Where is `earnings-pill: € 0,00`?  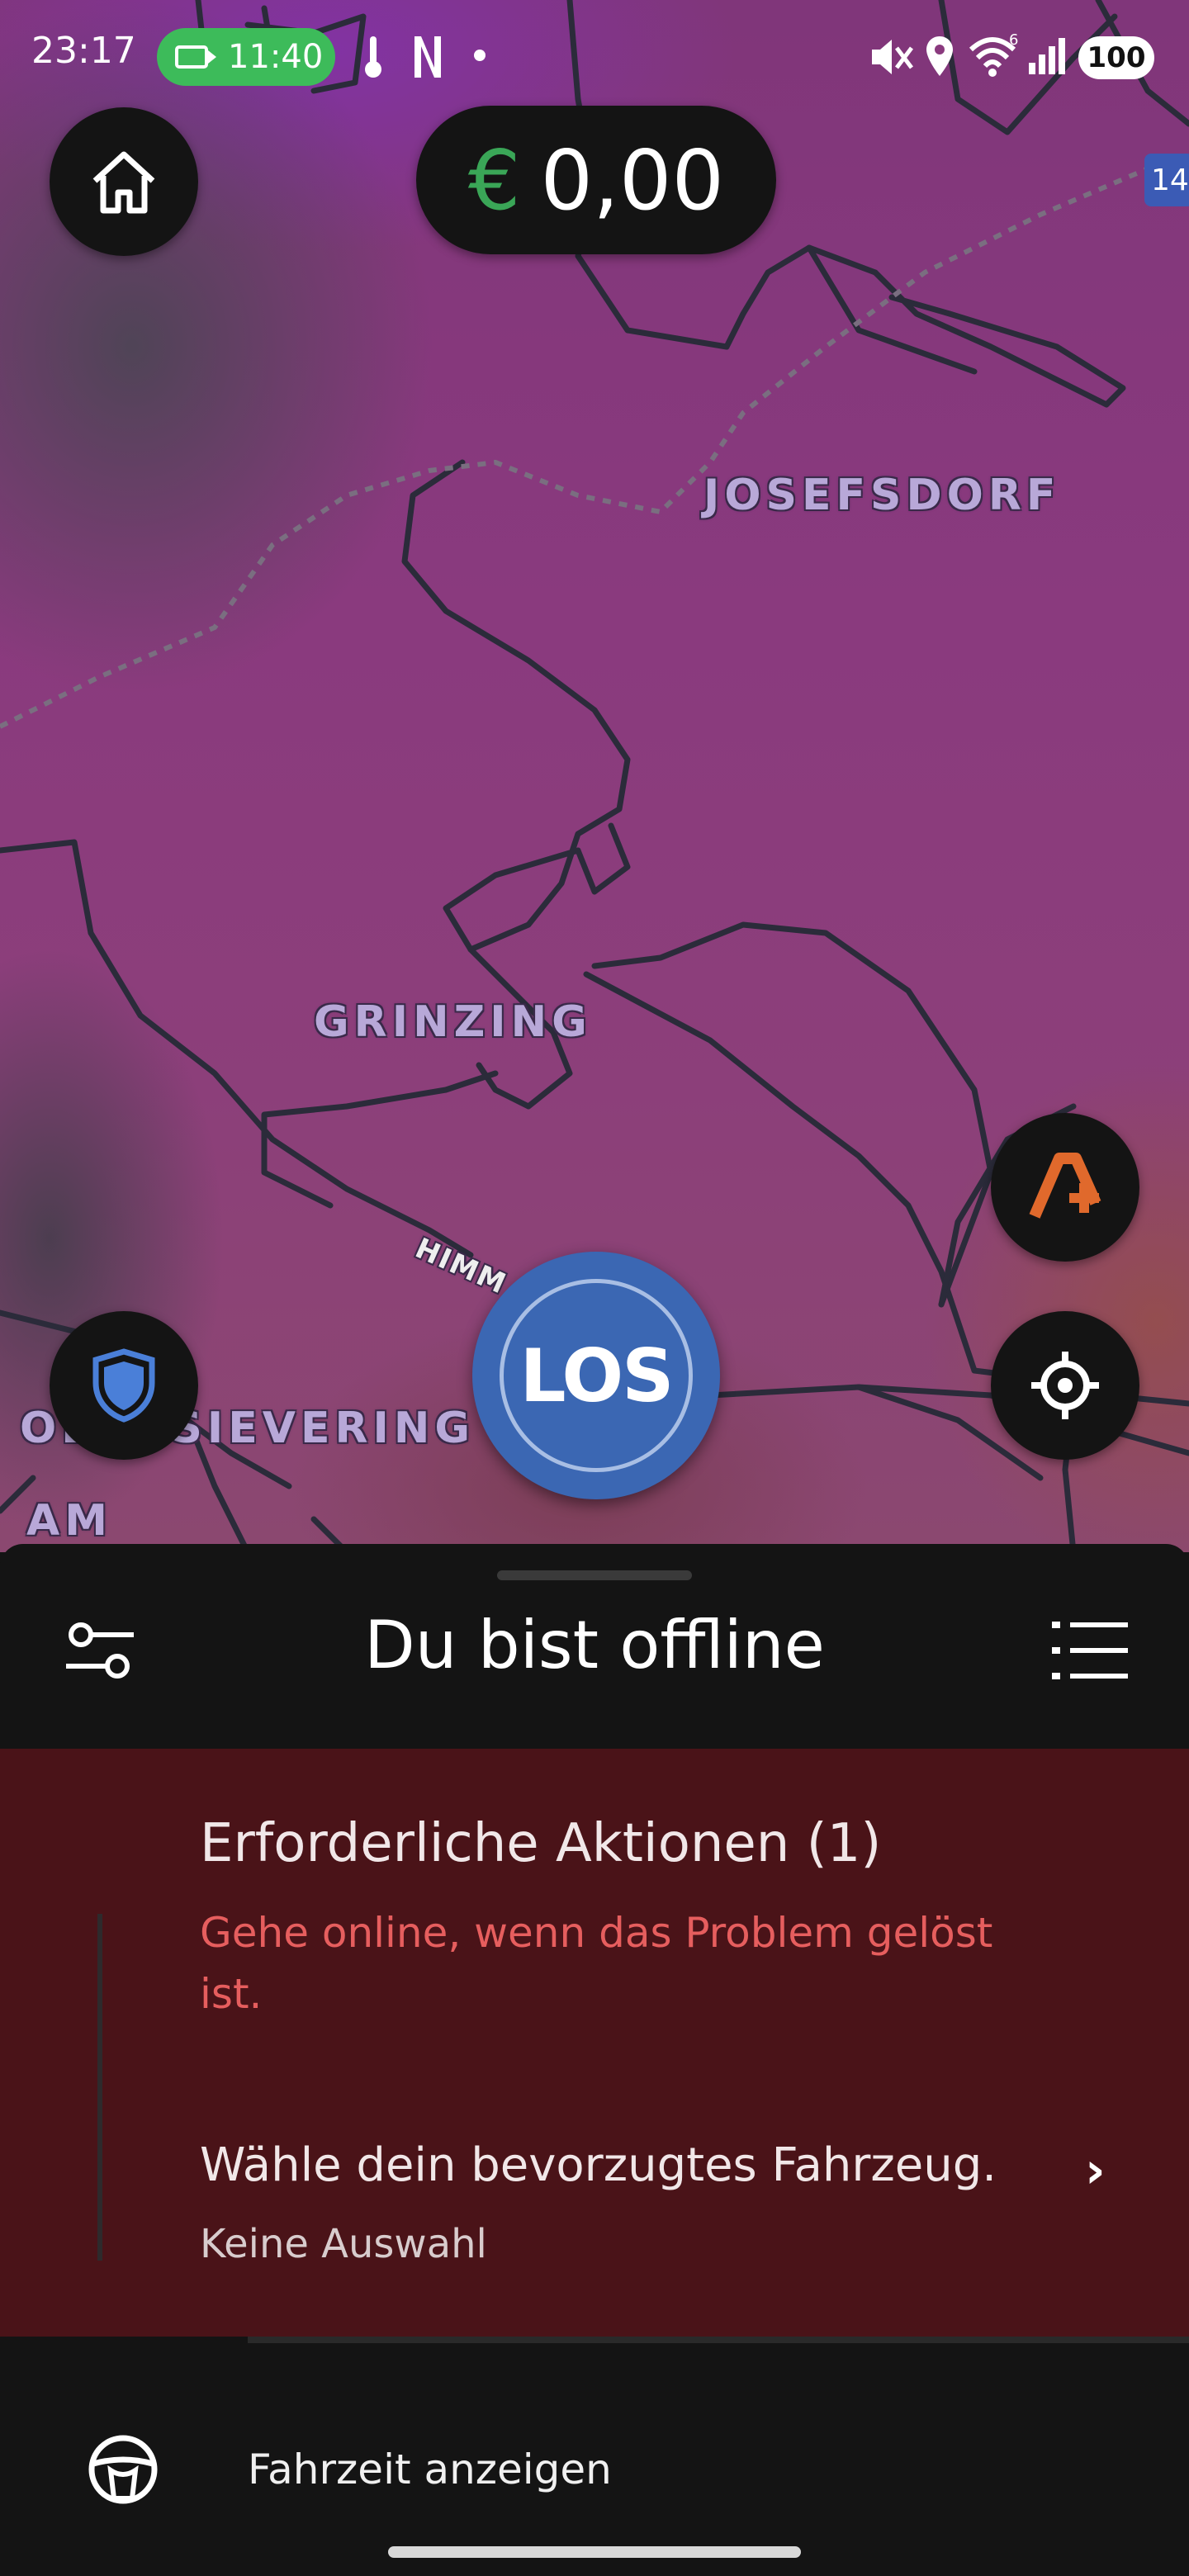 earnings-pill: € 0,00 is located at coordinates (596, 180).